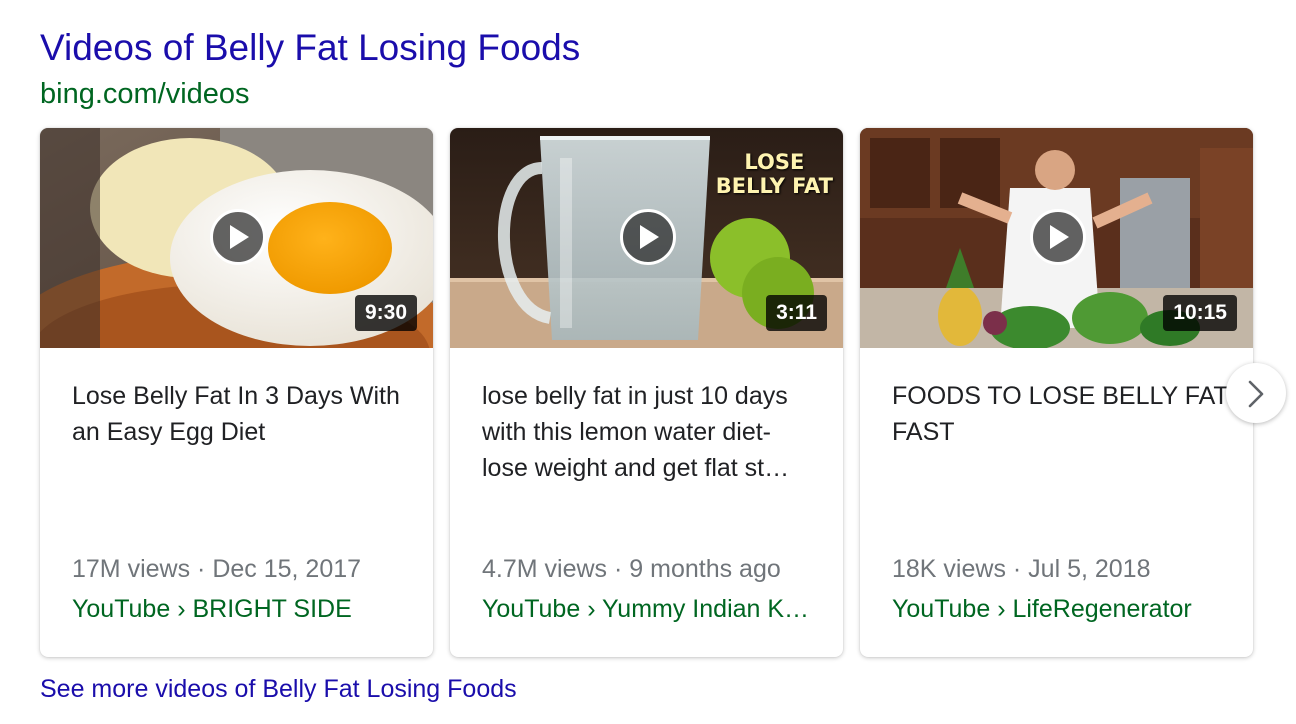  What do you see at coordinates (145, 94) in the screenshot?
I see `source-url: bing.com/videos` at bounding box center [145, 94].